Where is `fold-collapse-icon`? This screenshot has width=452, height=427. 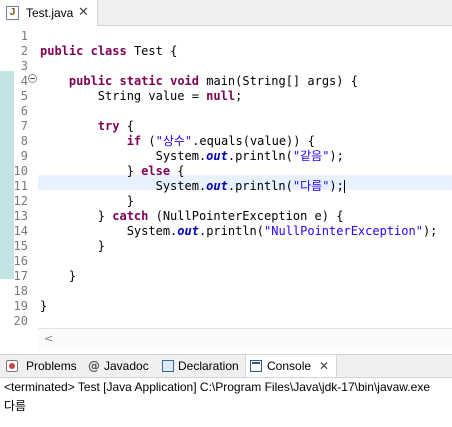
fold-collapse-icon is located at coordinates (32, 78).